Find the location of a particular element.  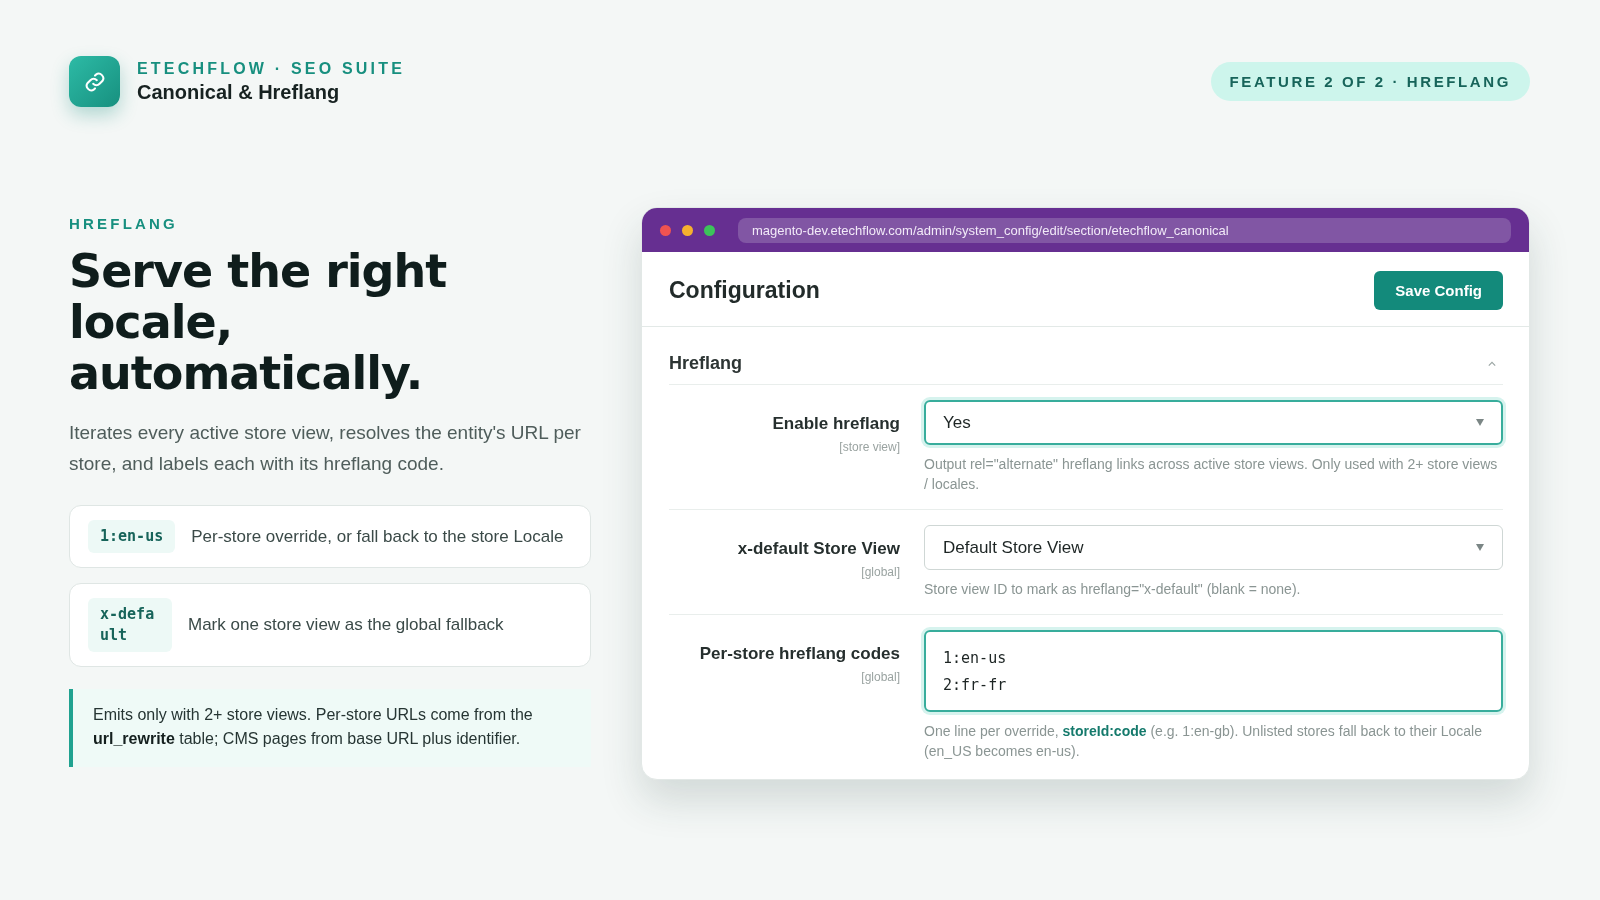

code-chip: 1:en-us is located at coordinates (132, 536).